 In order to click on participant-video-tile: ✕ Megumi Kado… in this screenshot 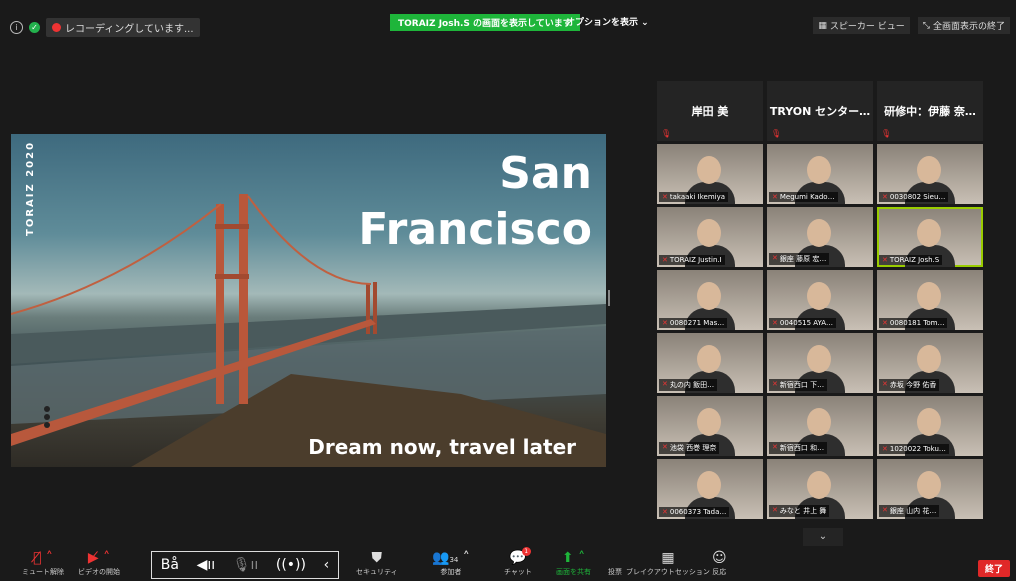, I will do `click(820, 174)`.